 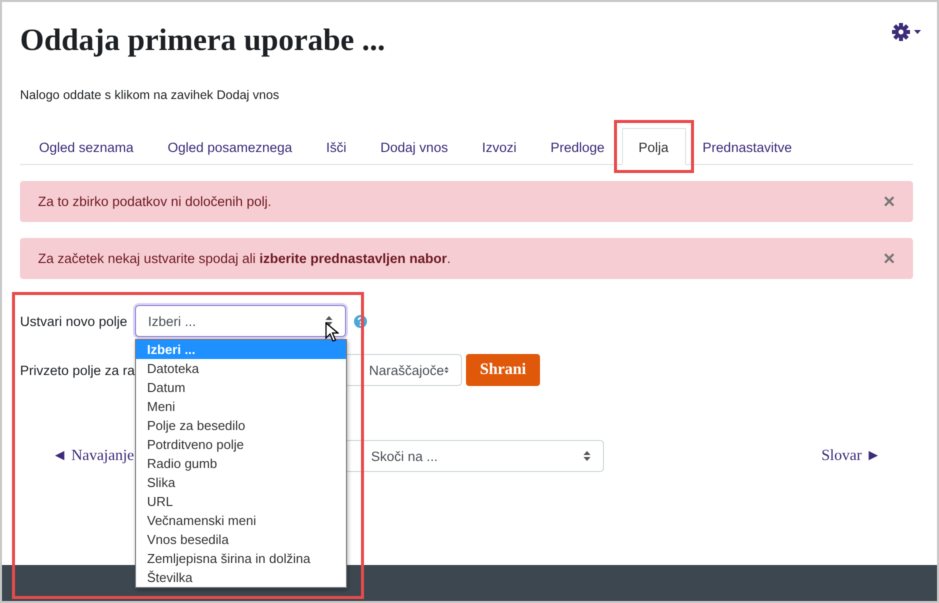 What do you see at coordinates (241, 577) in the screenshot?
I see `dropdown-option: Številka` at bounding box center [241, 577].